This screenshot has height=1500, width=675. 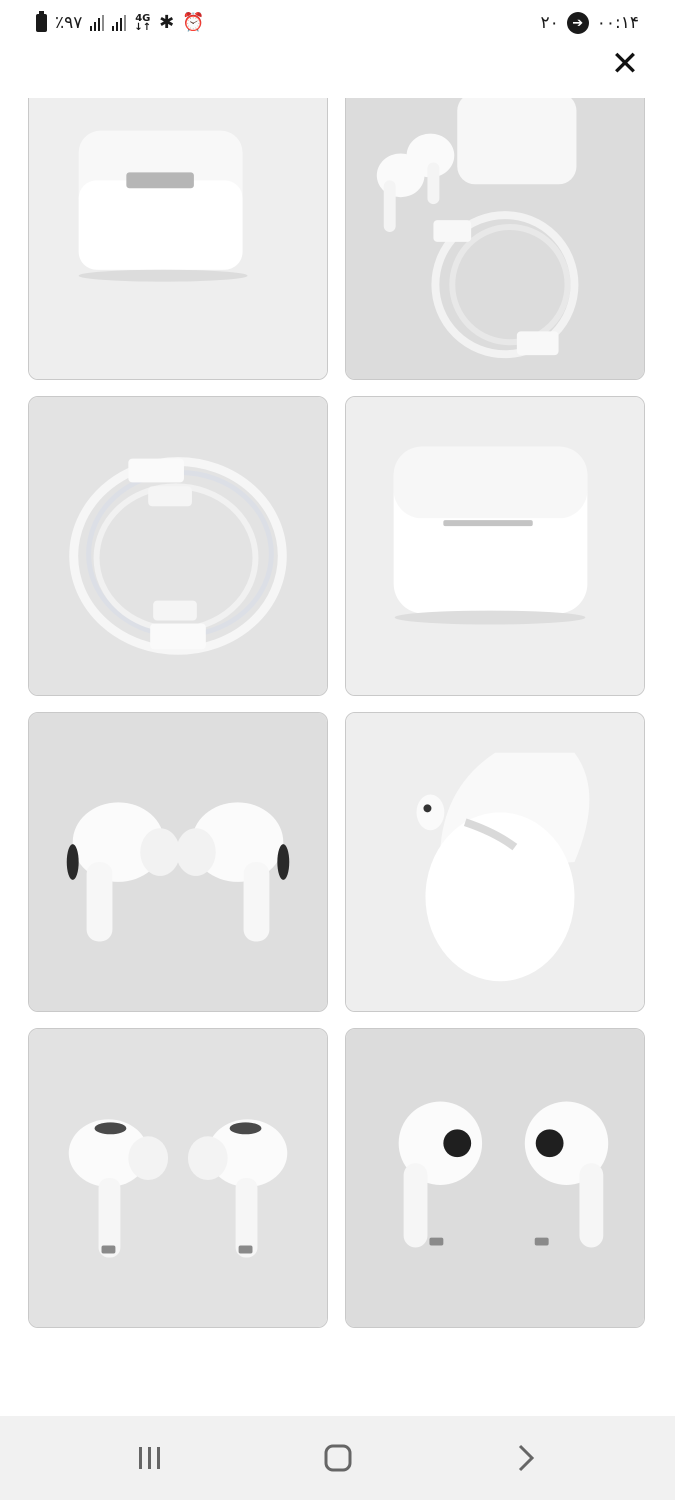 What do you see at coordinates (549, 23) in the screenshot?
I see `notification-count: ۲۰` at bounding box center [549, 23].